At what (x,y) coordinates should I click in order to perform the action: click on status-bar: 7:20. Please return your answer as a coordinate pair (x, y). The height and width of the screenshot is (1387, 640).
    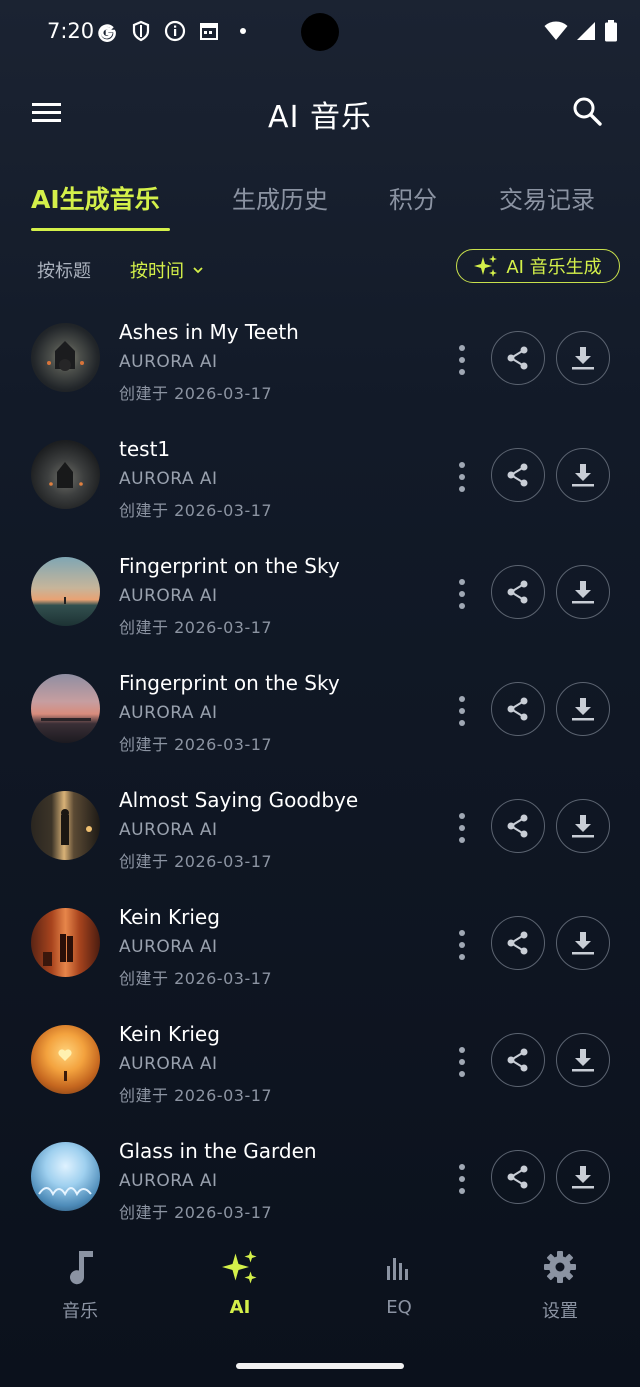
    Looking at the image, I should click on (320, 32).